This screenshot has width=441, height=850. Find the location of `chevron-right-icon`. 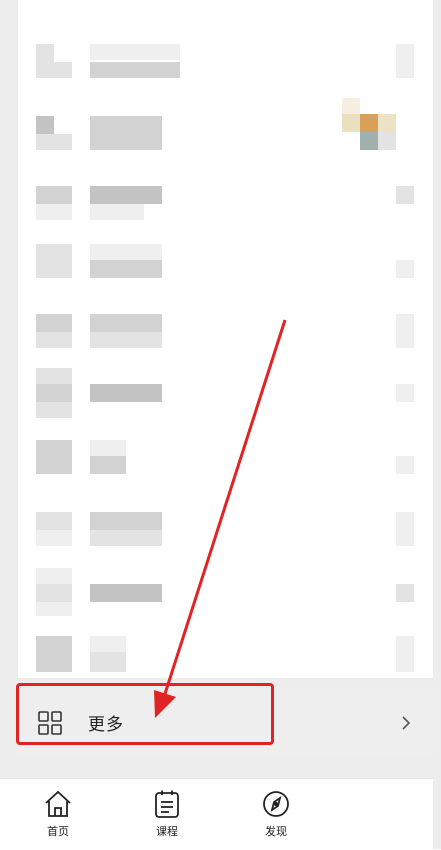

chevron-right-icon is located at coordinates (406, 722).